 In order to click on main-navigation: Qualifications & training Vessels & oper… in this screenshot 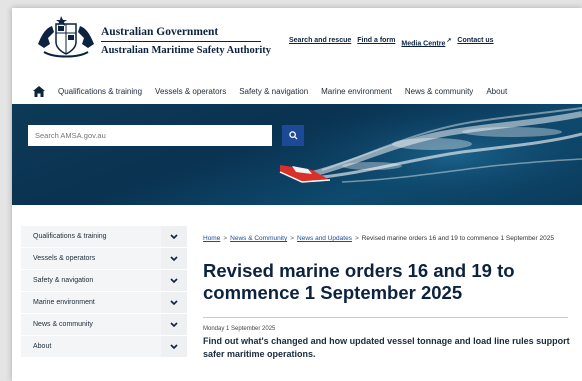, I will do `click(297, 92)`.